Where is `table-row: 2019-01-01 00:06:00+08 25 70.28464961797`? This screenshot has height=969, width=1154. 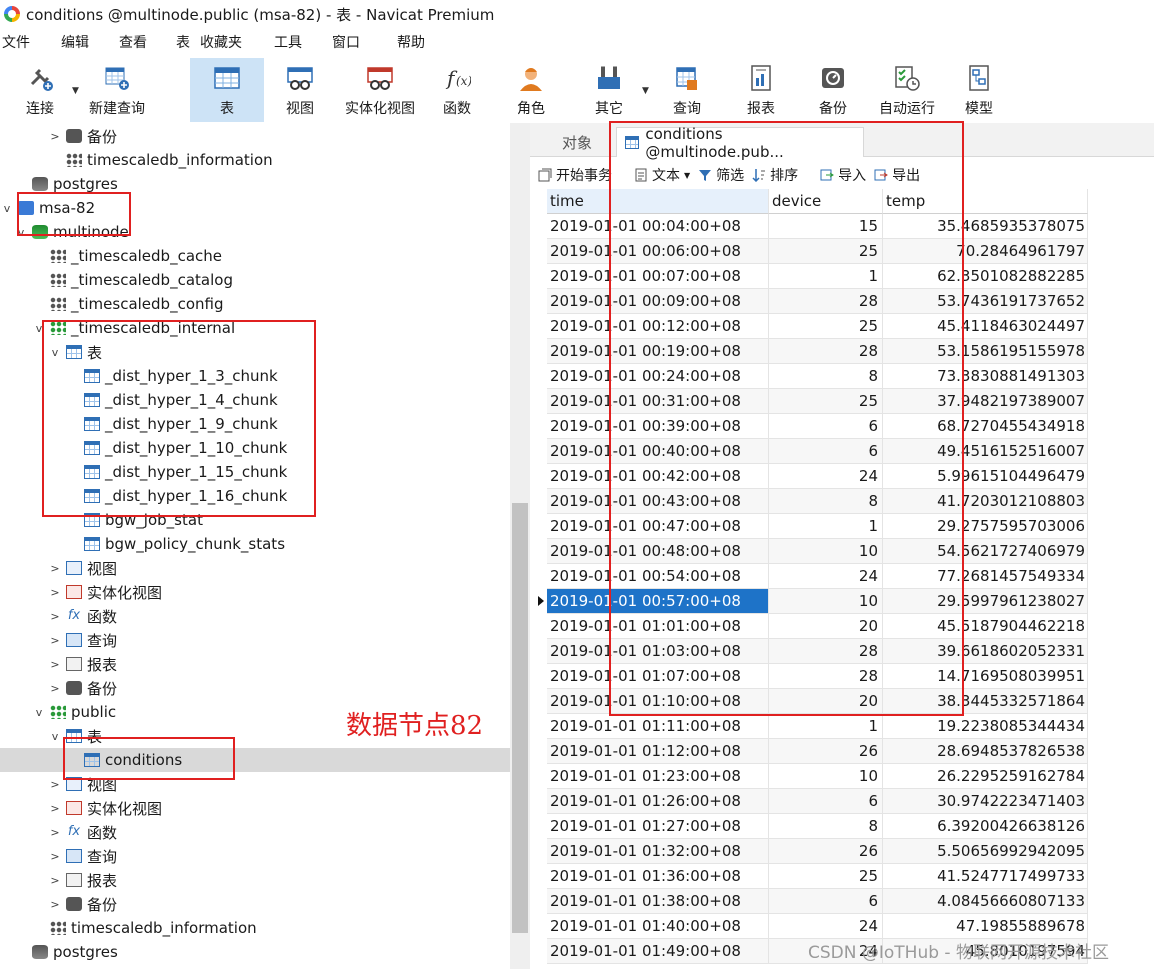 table-row: 2019-01-01 00:06:00+08 25 70.28464961797 is located at coordinates (810, 251).